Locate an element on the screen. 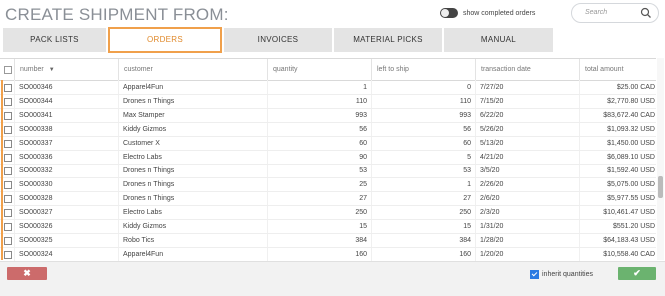  cell-total-amount: $6,089.10 USD is located at coordinates (631, 157).